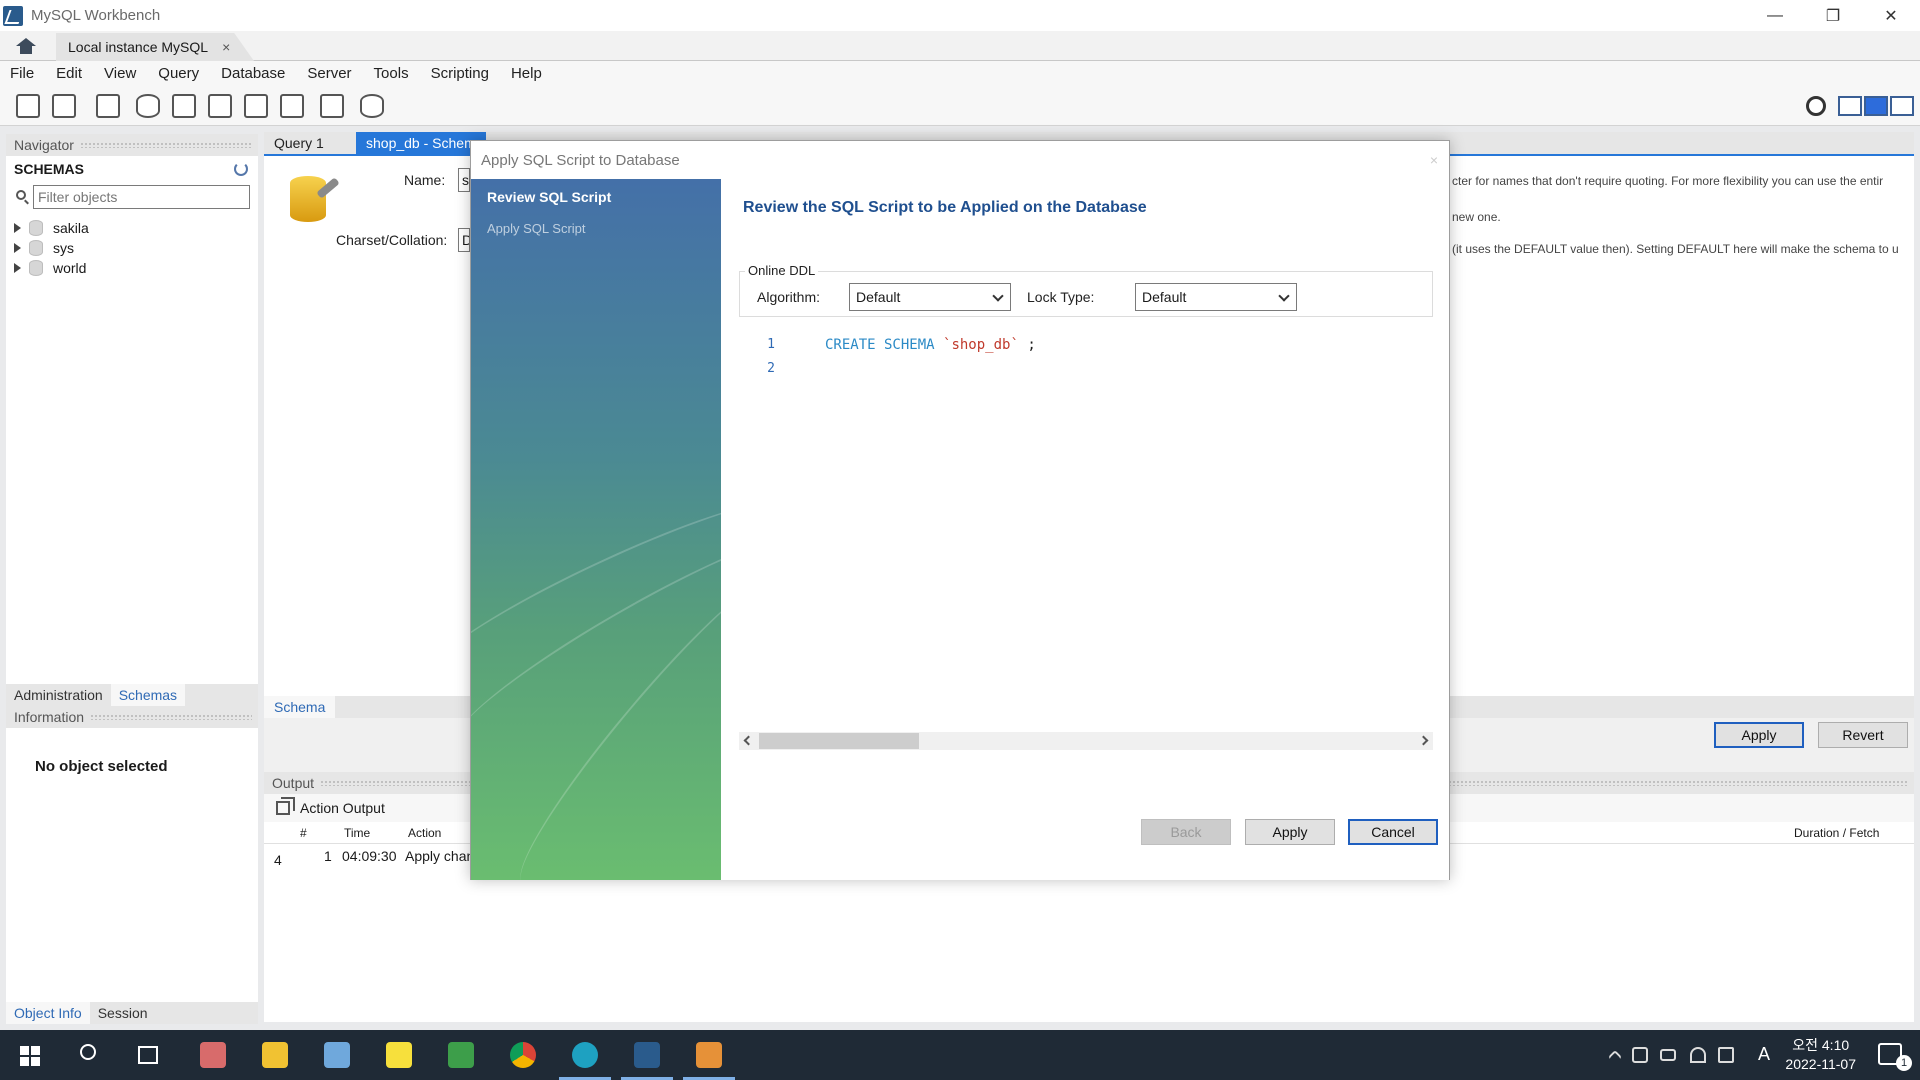  Describe the element at coordinates (1290, 832) in the screenshot. I see `dialog-apply-button: Apply` at that location.